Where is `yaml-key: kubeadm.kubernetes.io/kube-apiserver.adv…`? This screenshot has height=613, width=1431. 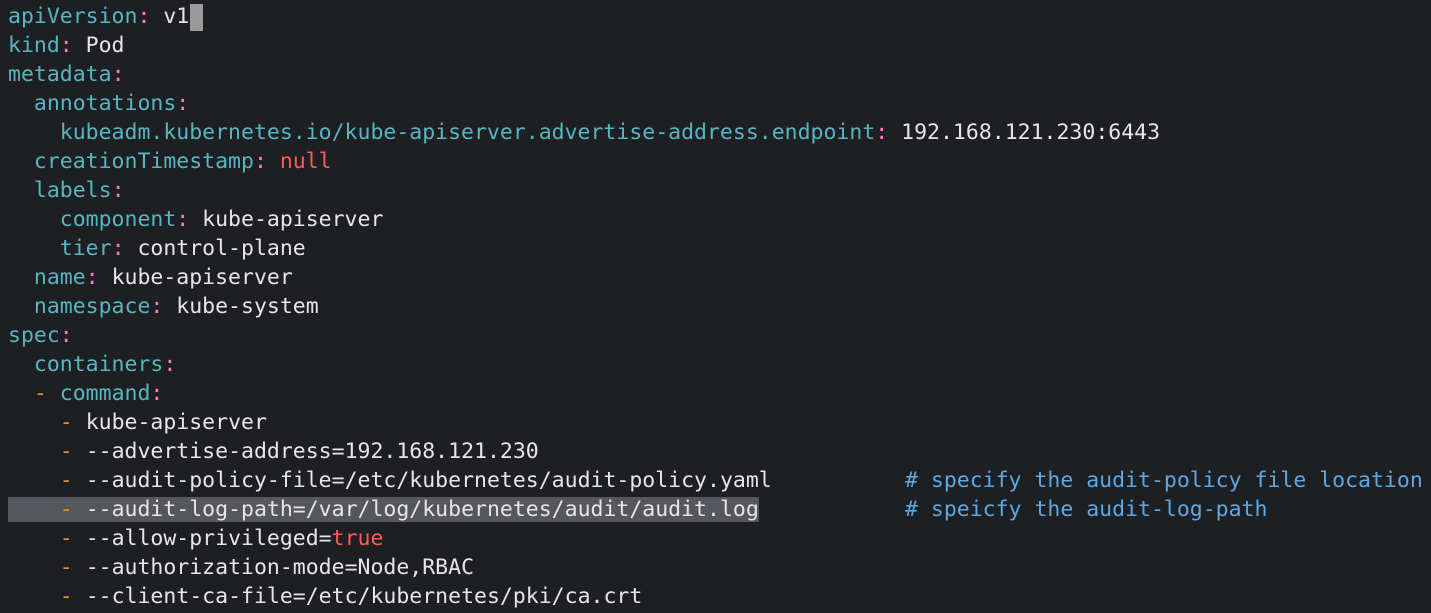
yaml-key: kubeadm.kubernetes.io/kube-apiserver.adv… is located at coordinates (467, 132).